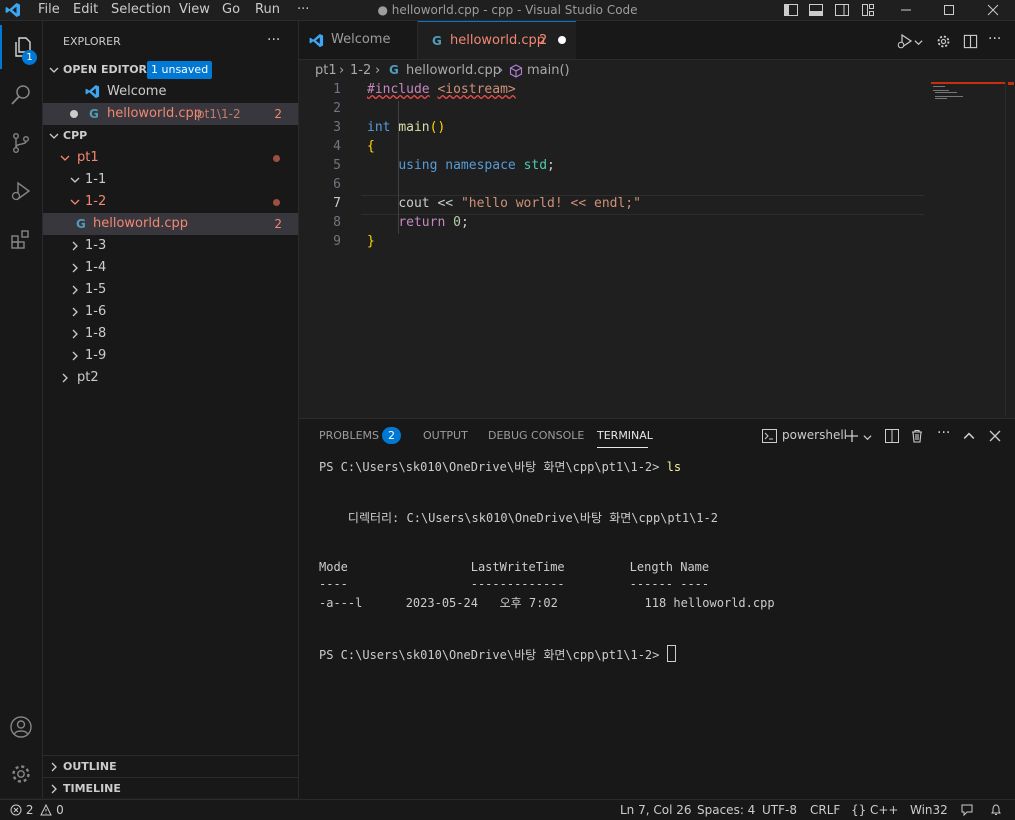 Image resolution: width=1015 pixels, height=820 pixels. I want to click on platform: Win32, so click(929, 810).